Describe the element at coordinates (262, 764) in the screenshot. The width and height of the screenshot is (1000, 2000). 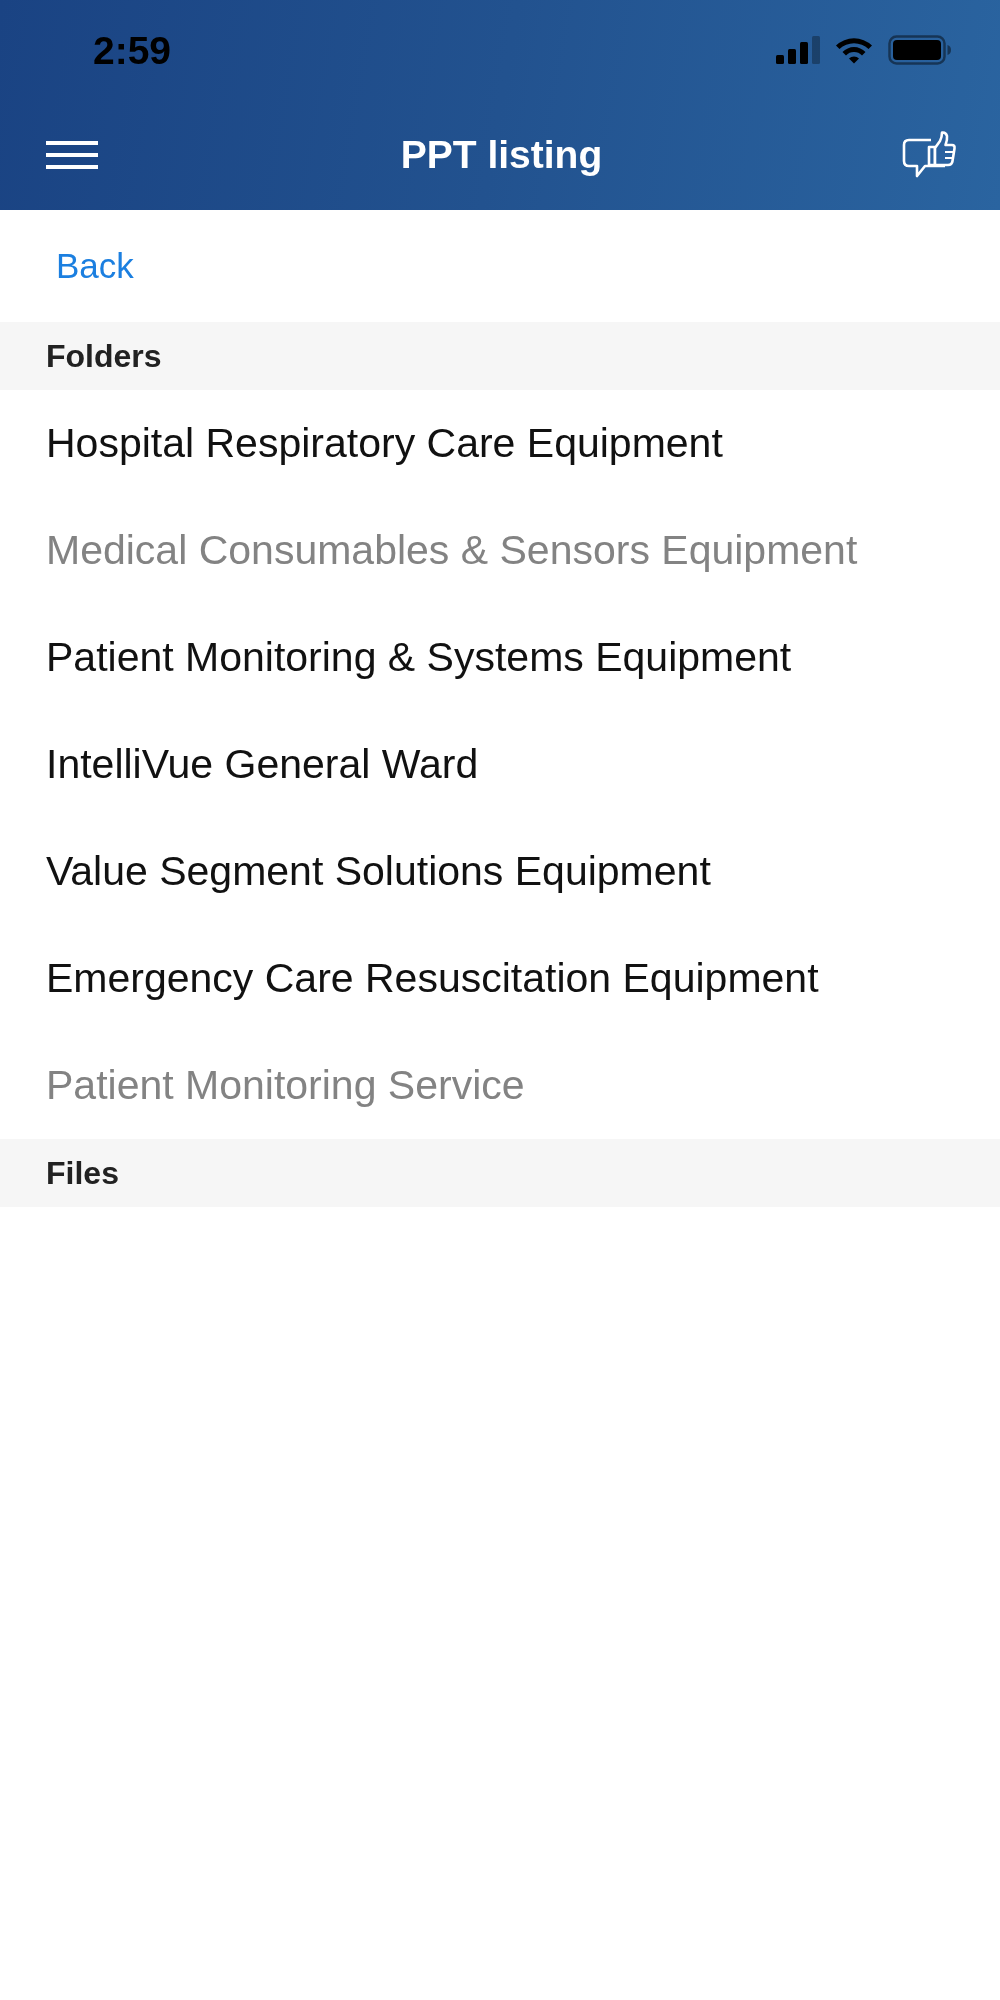
I see `folder-item: IntelliVue General Ward` at that location.